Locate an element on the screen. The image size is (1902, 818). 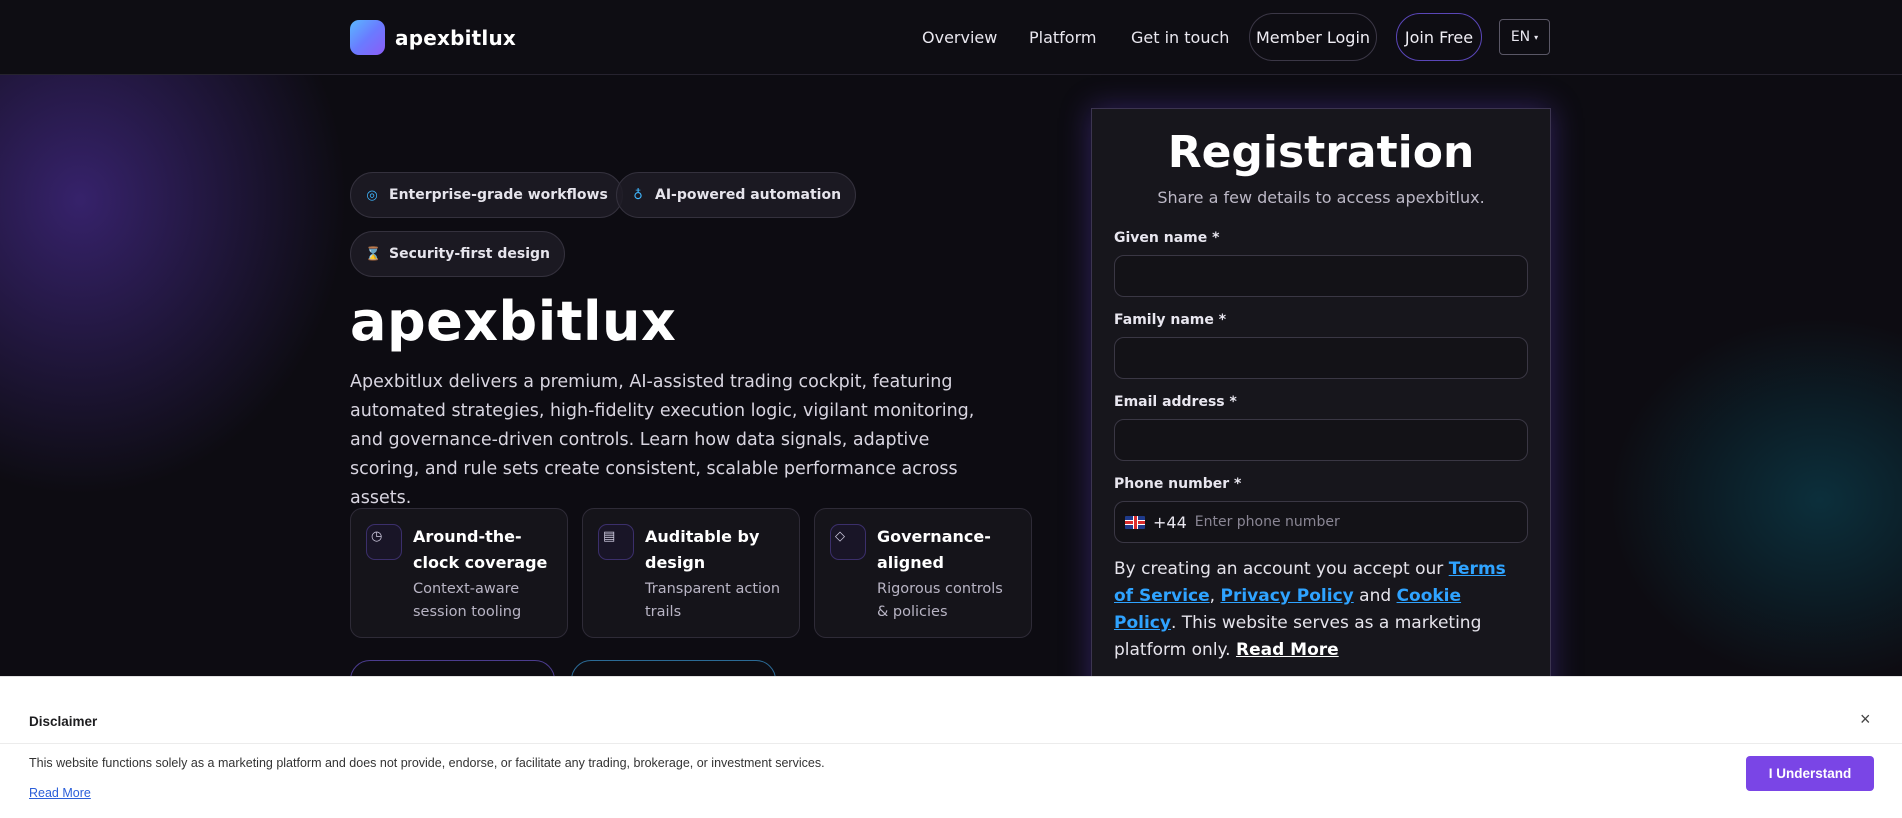
feature-title: Around-the-clock coverage is located at coordinates (480, 549).